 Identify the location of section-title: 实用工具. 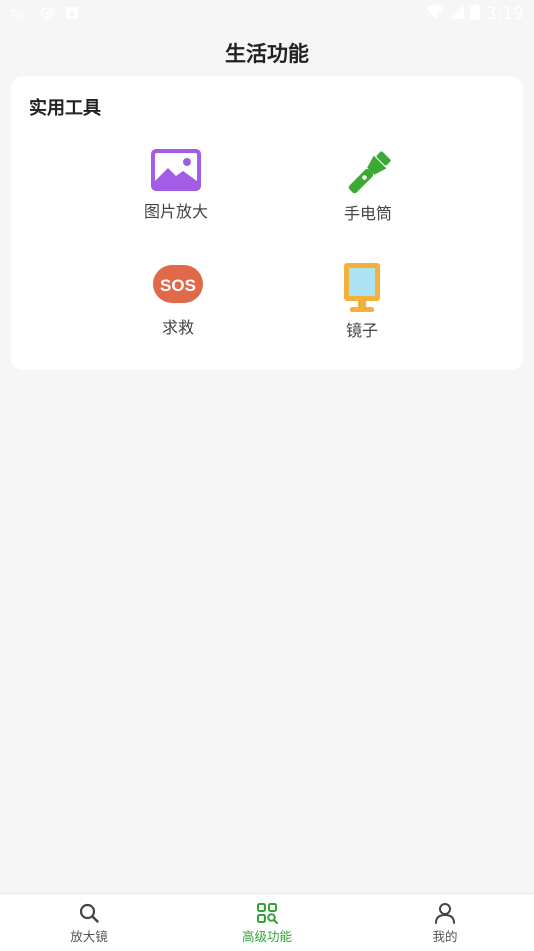
(65, 108).